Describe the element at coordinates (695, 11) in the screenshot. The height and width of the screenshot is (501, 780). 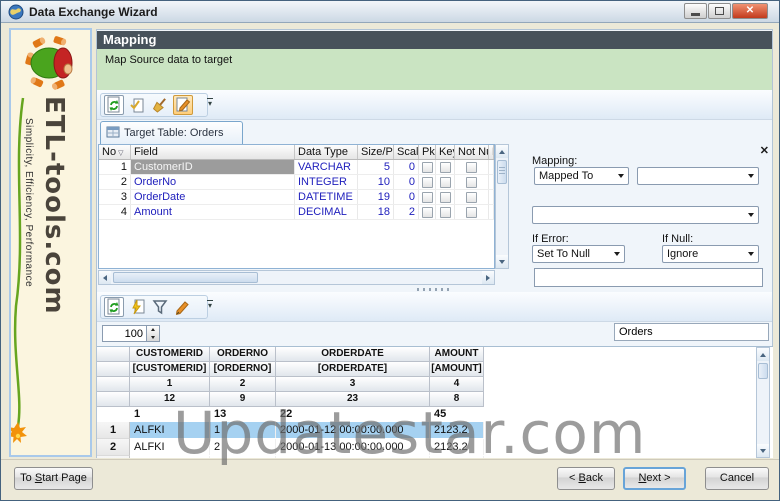
I see `minimize-button` at that location.